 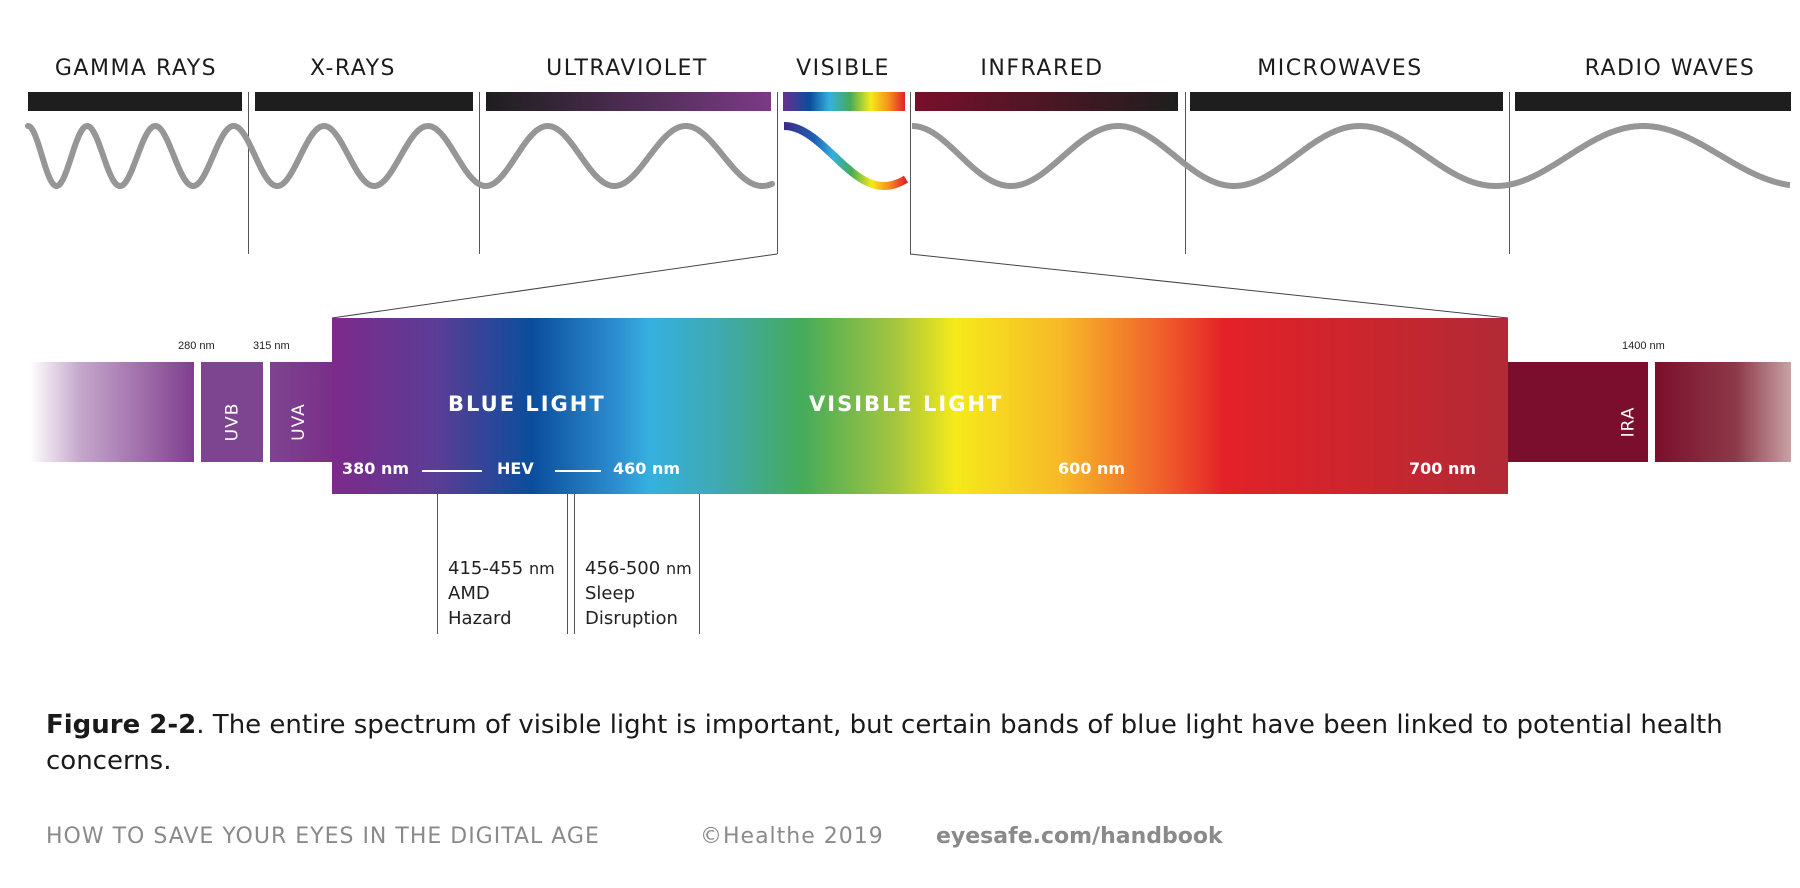 What do you see at coordinates (376, 468) in the screenshot?
I see `wavelength-380nm: 380 nm` at bounding box center [376, 468].